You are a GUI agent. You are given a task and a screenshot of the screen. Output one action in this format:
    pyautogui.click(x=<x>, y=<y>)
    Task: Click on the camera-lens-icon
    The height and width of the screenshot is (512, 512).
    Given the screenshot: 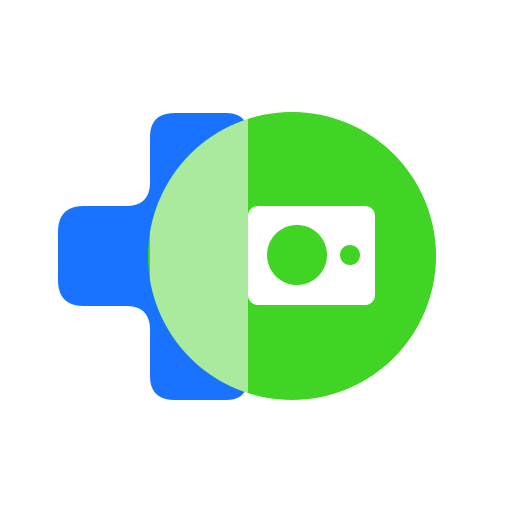 What is the action you would take?
    pyautogui.click(x=297, y=255)
    